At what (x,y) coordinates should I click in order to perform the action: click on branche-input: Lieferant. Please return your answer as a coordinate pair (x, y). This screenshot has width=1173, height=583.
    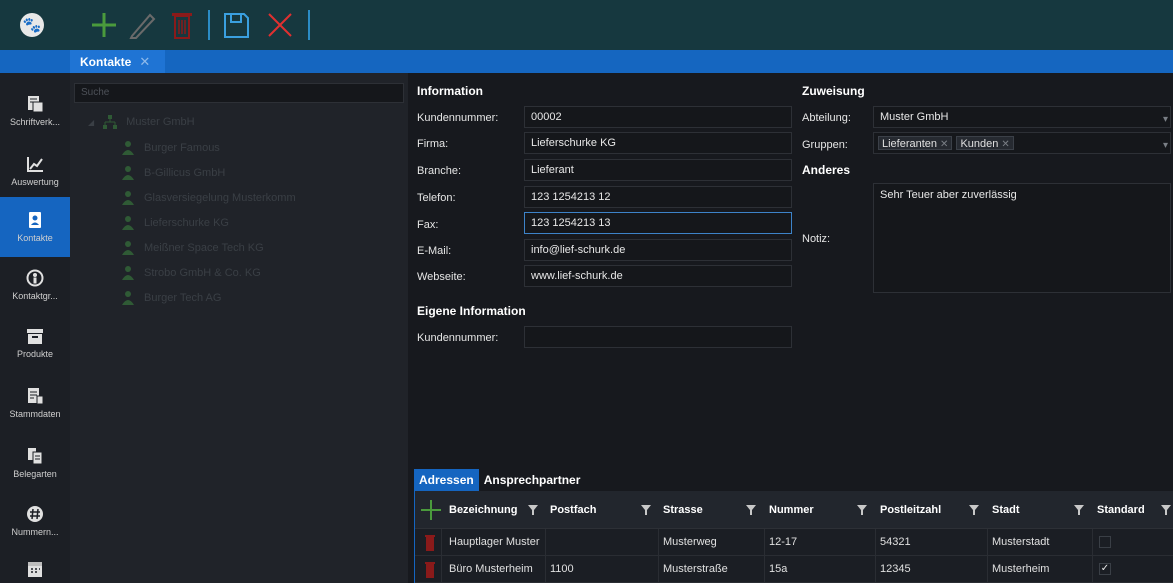
    Looking at the image, I should click on (658, 170).